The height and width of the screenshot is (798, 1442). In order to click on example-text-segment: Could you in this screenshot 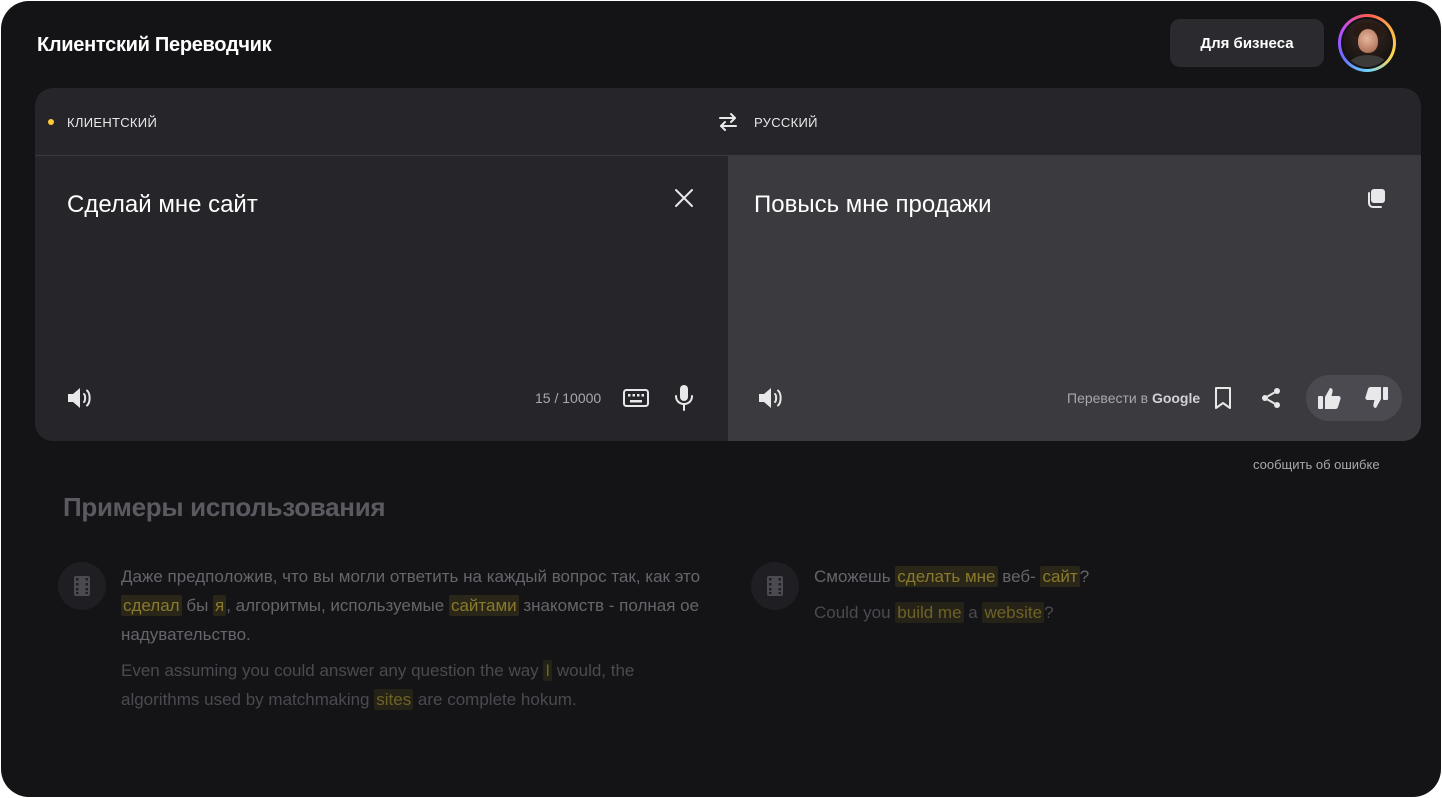, I will do `click(855, 612)`.